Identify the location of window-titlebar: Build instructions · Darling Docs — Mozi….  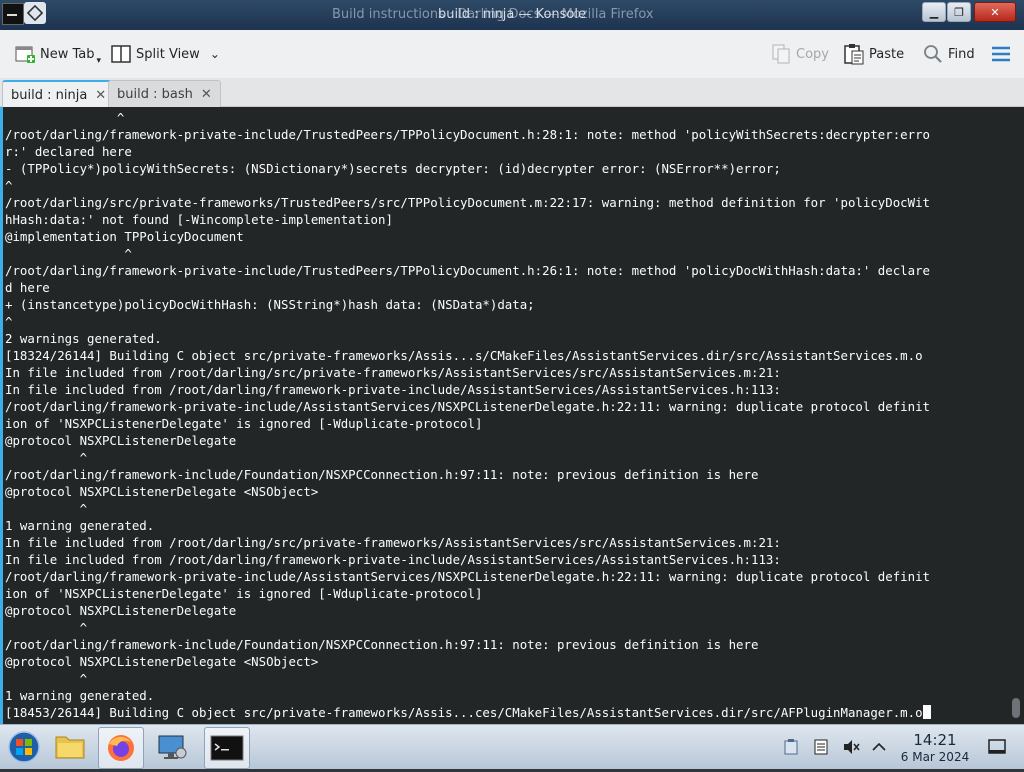
(512, 15).